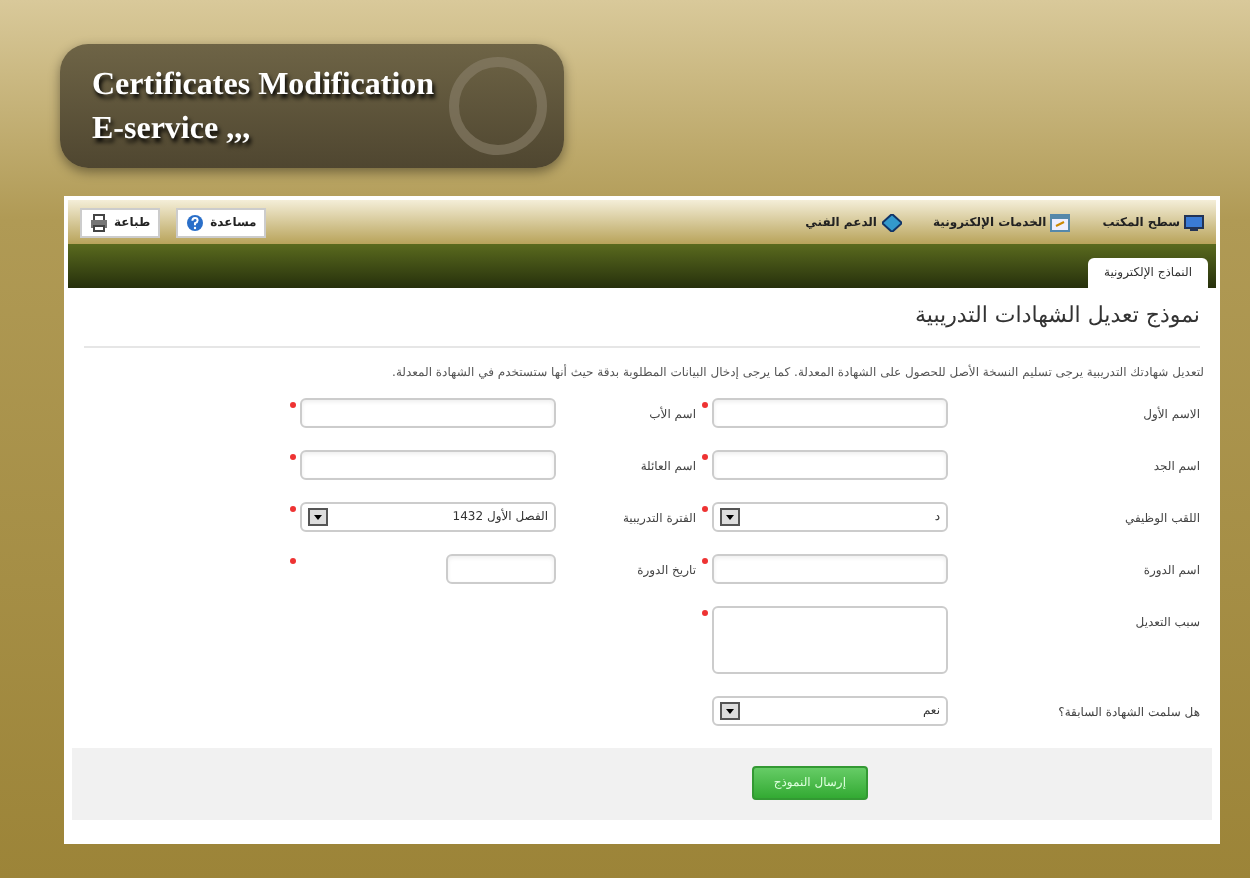 The height and width of the screenshot is (878, 1250). Describe the element at coordinates (1194, 222) in the screenshot. I see `desktop-icon` at that location.